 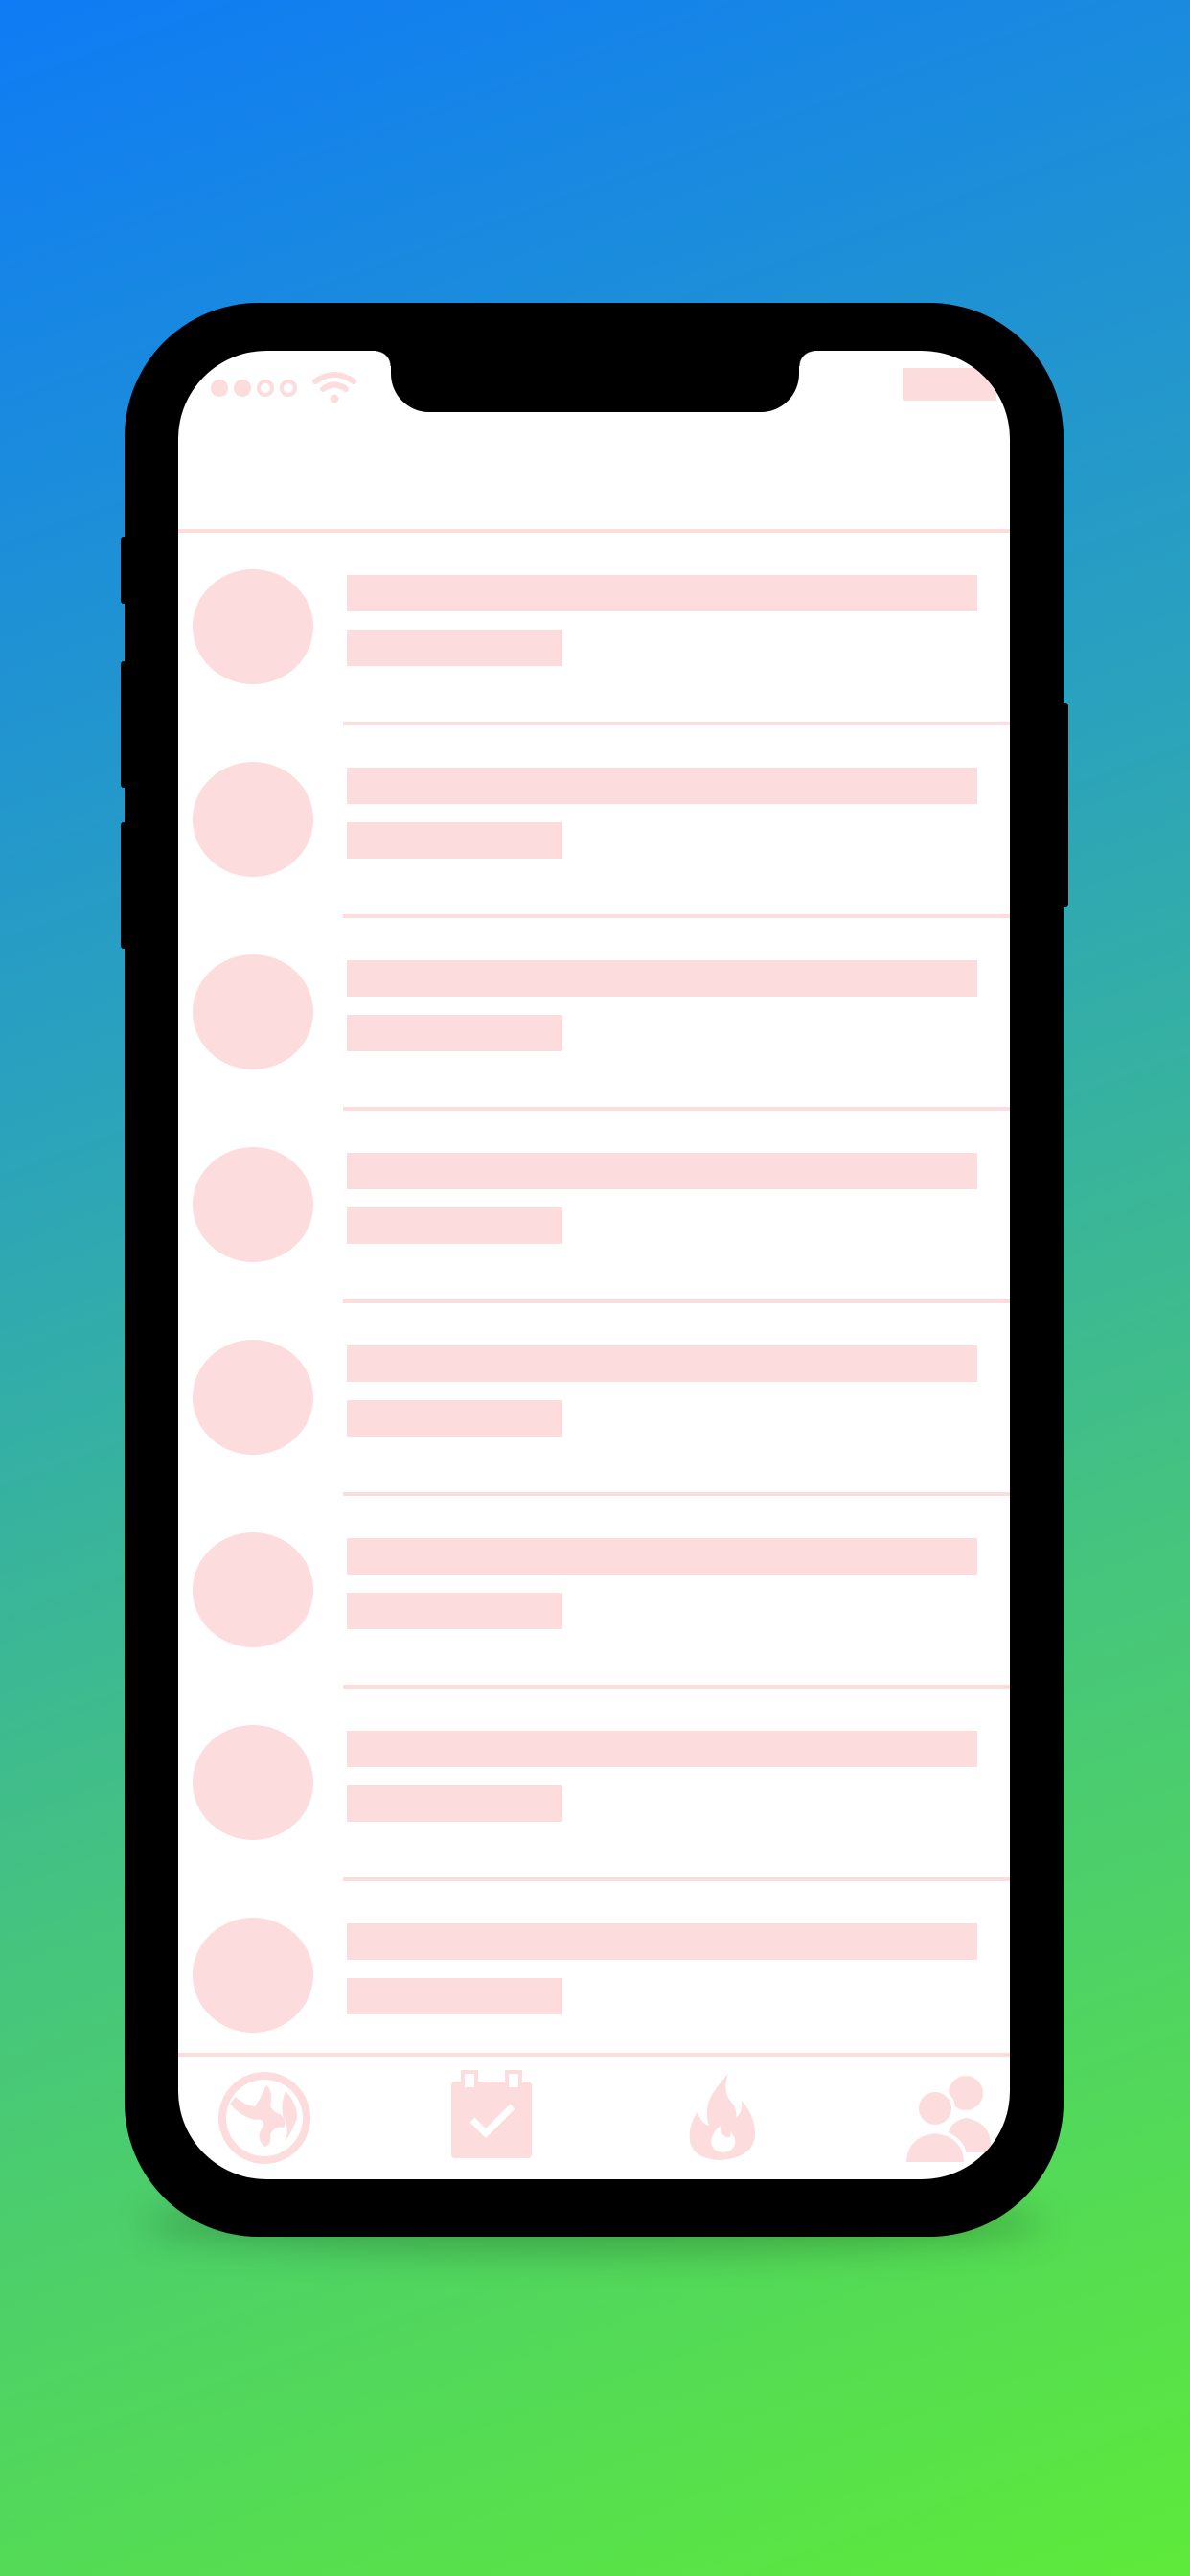 I want to click on calendar-check-icon, so click(x=492, y=2114).